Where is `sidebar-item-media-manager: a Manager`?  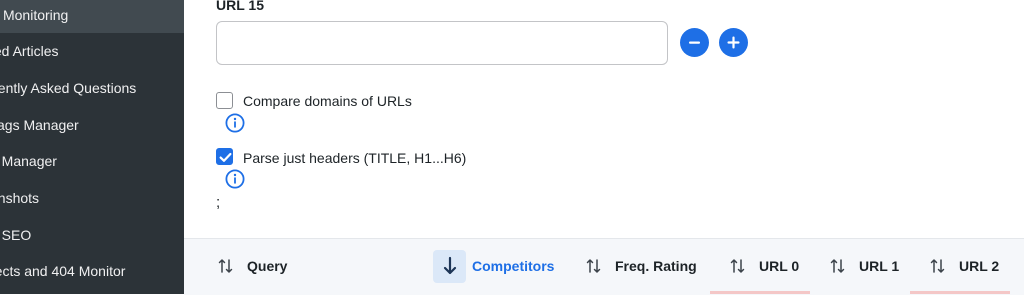
sidebar-item-media-manager: a Manager is located at coordinates (92, 161).